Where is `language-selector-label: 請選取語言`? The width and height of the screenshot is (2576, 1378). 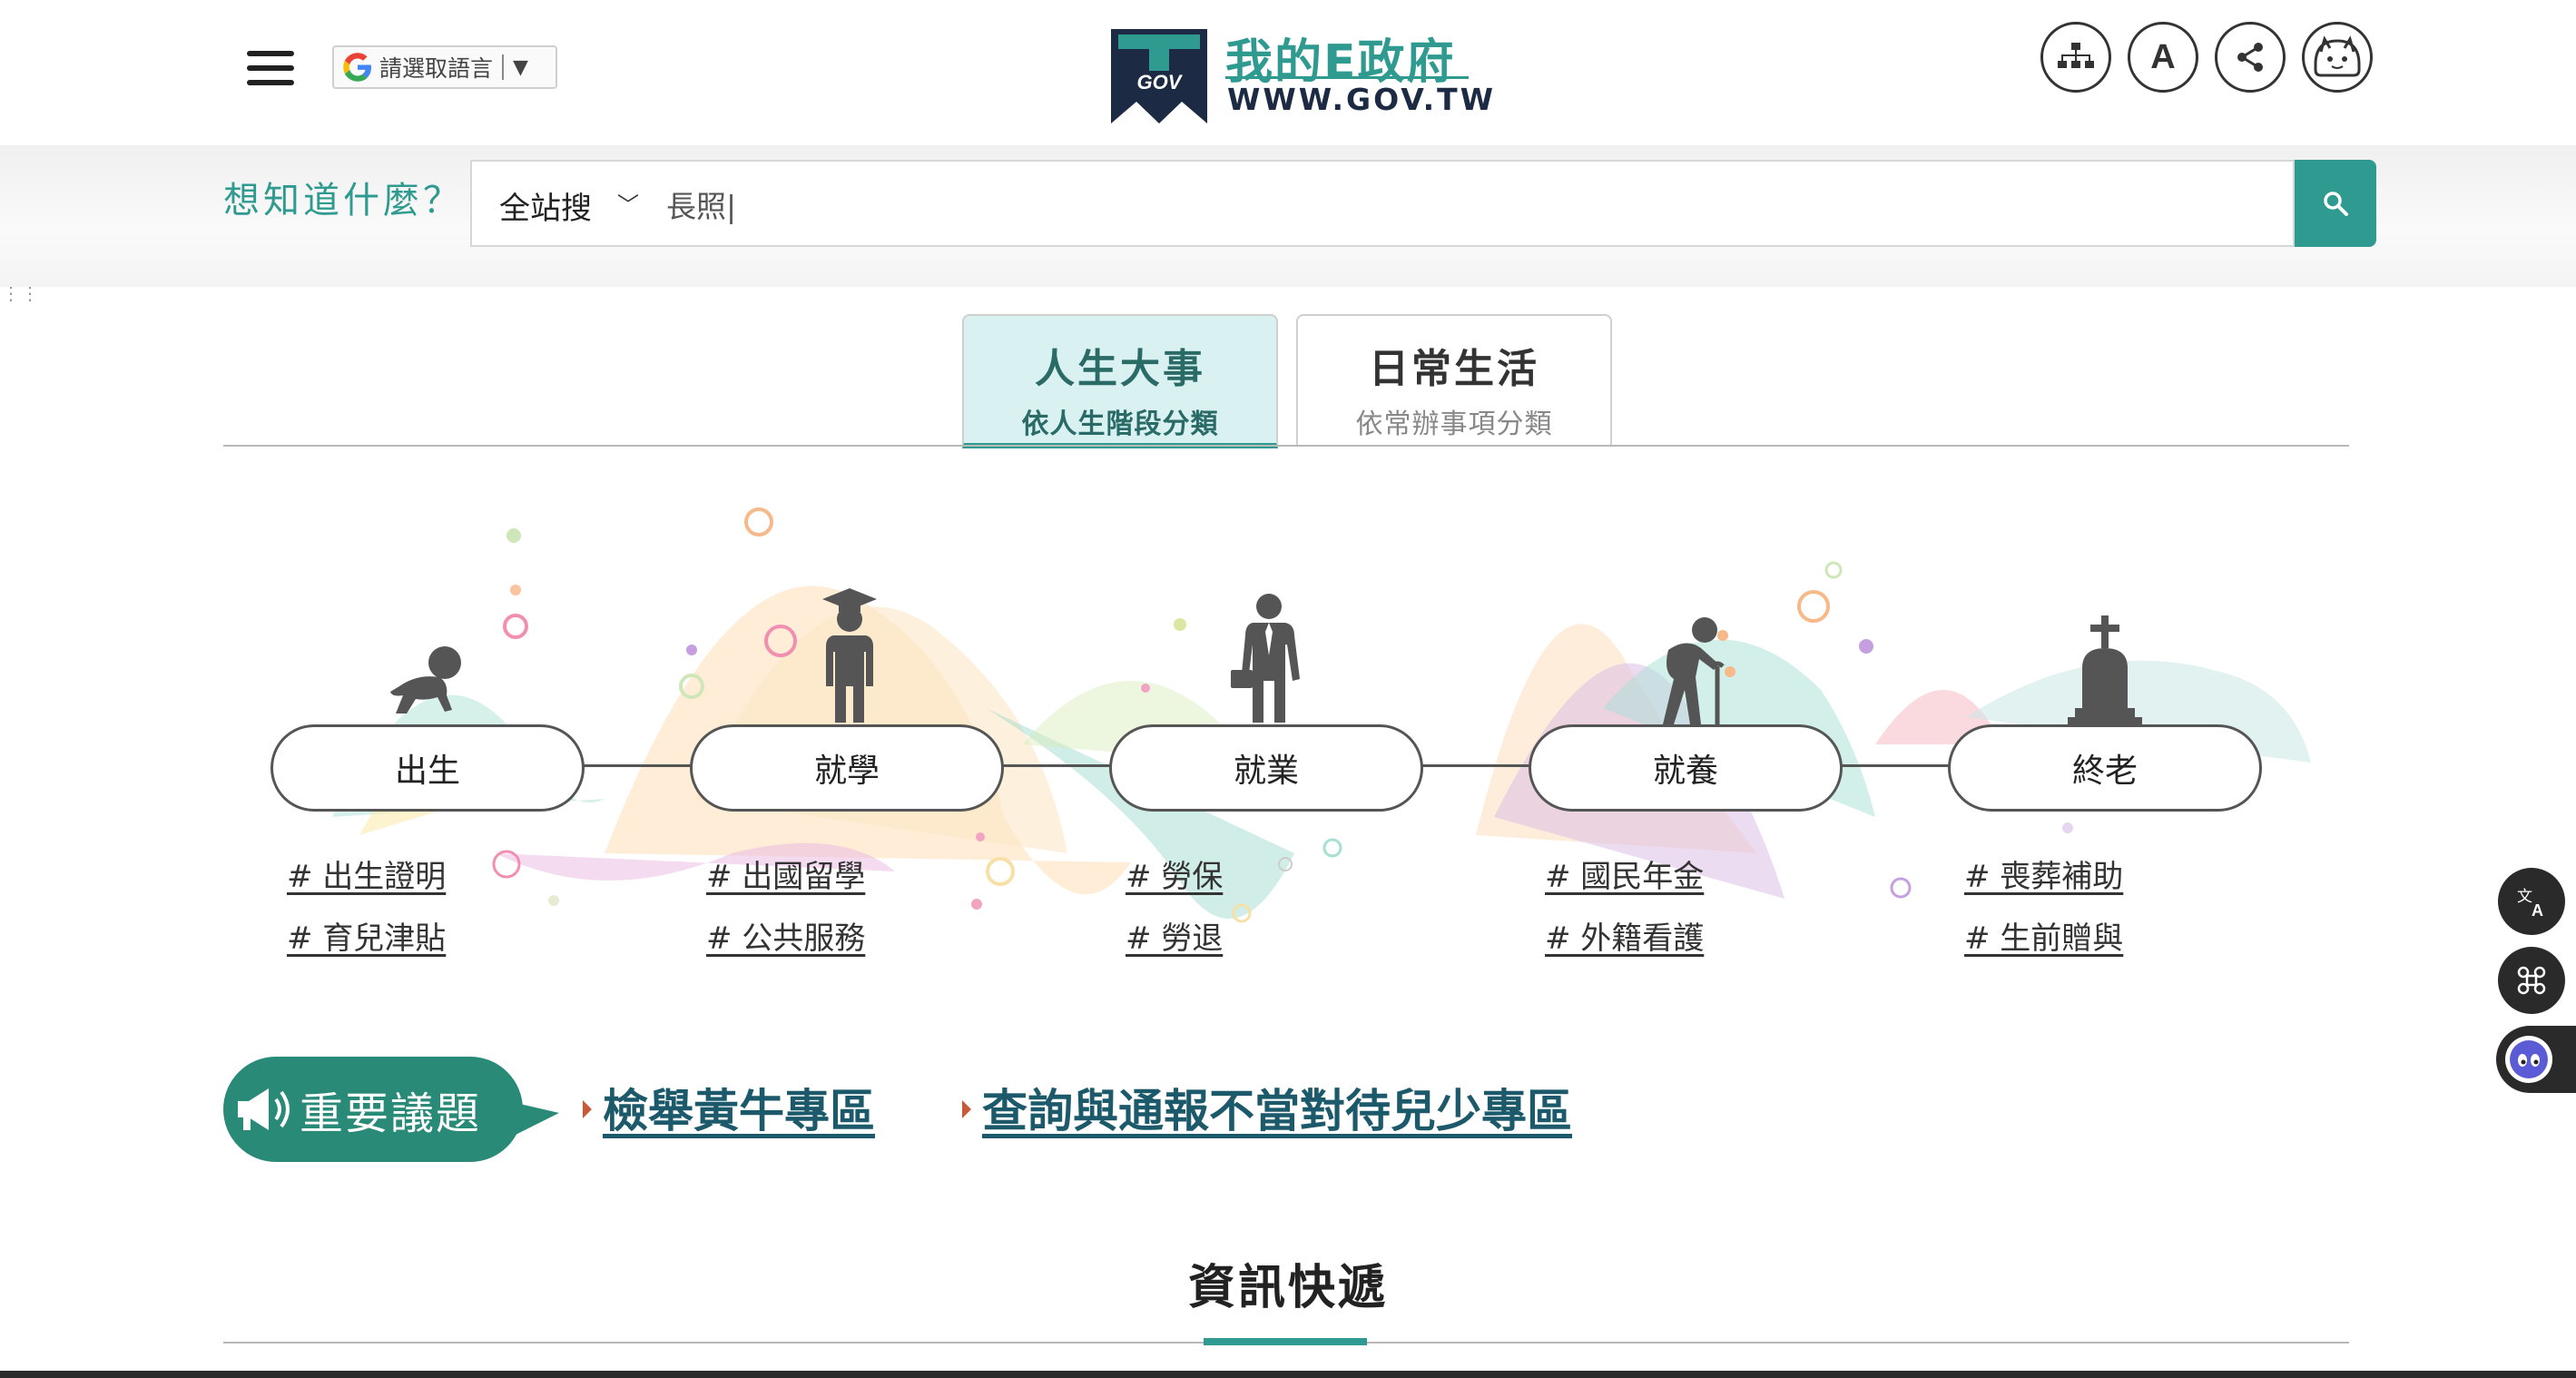
language-selector-label: 請選取語言 is located at coordinates (436, 68).